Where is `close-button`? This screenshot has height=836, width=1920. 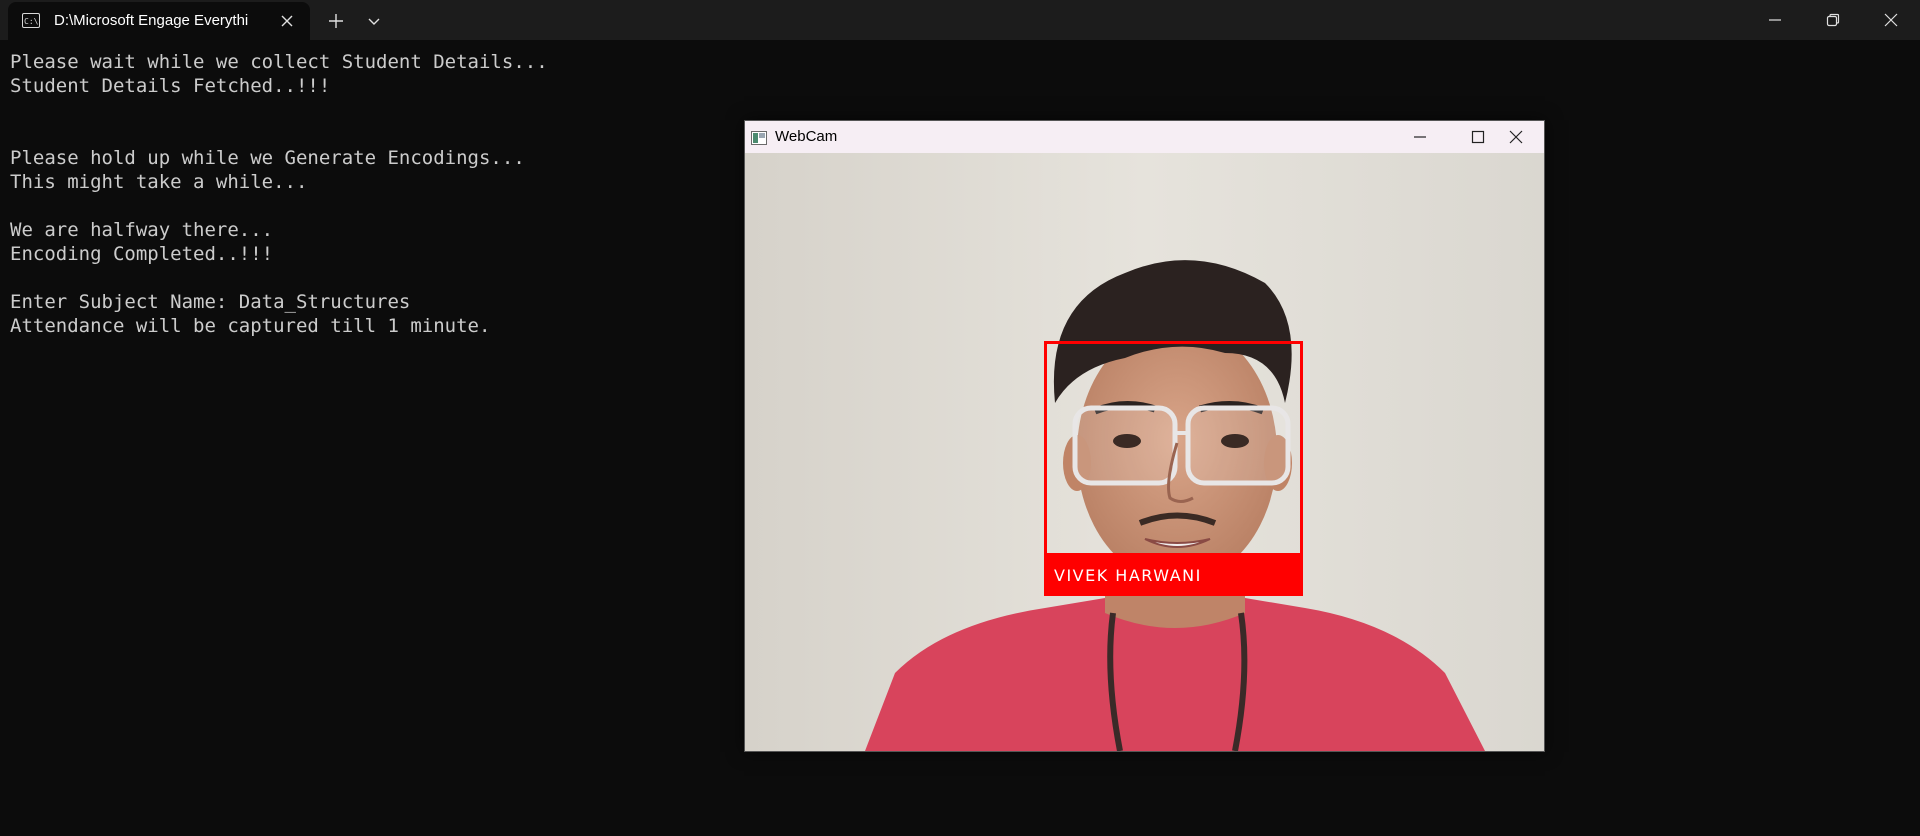 close-button is located at coordinates (1891, 20).